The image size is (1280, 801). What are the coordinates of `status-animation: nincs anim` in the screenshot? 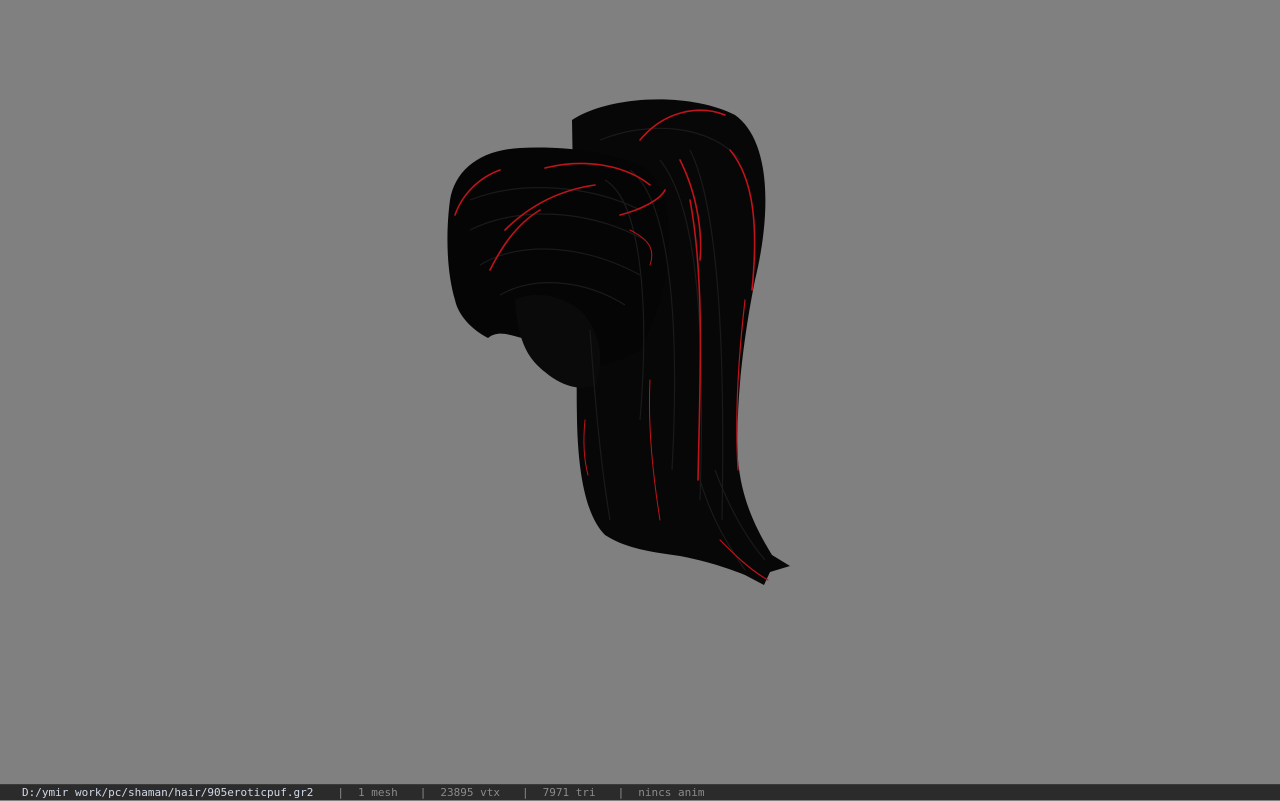 It's located at (671, 792).